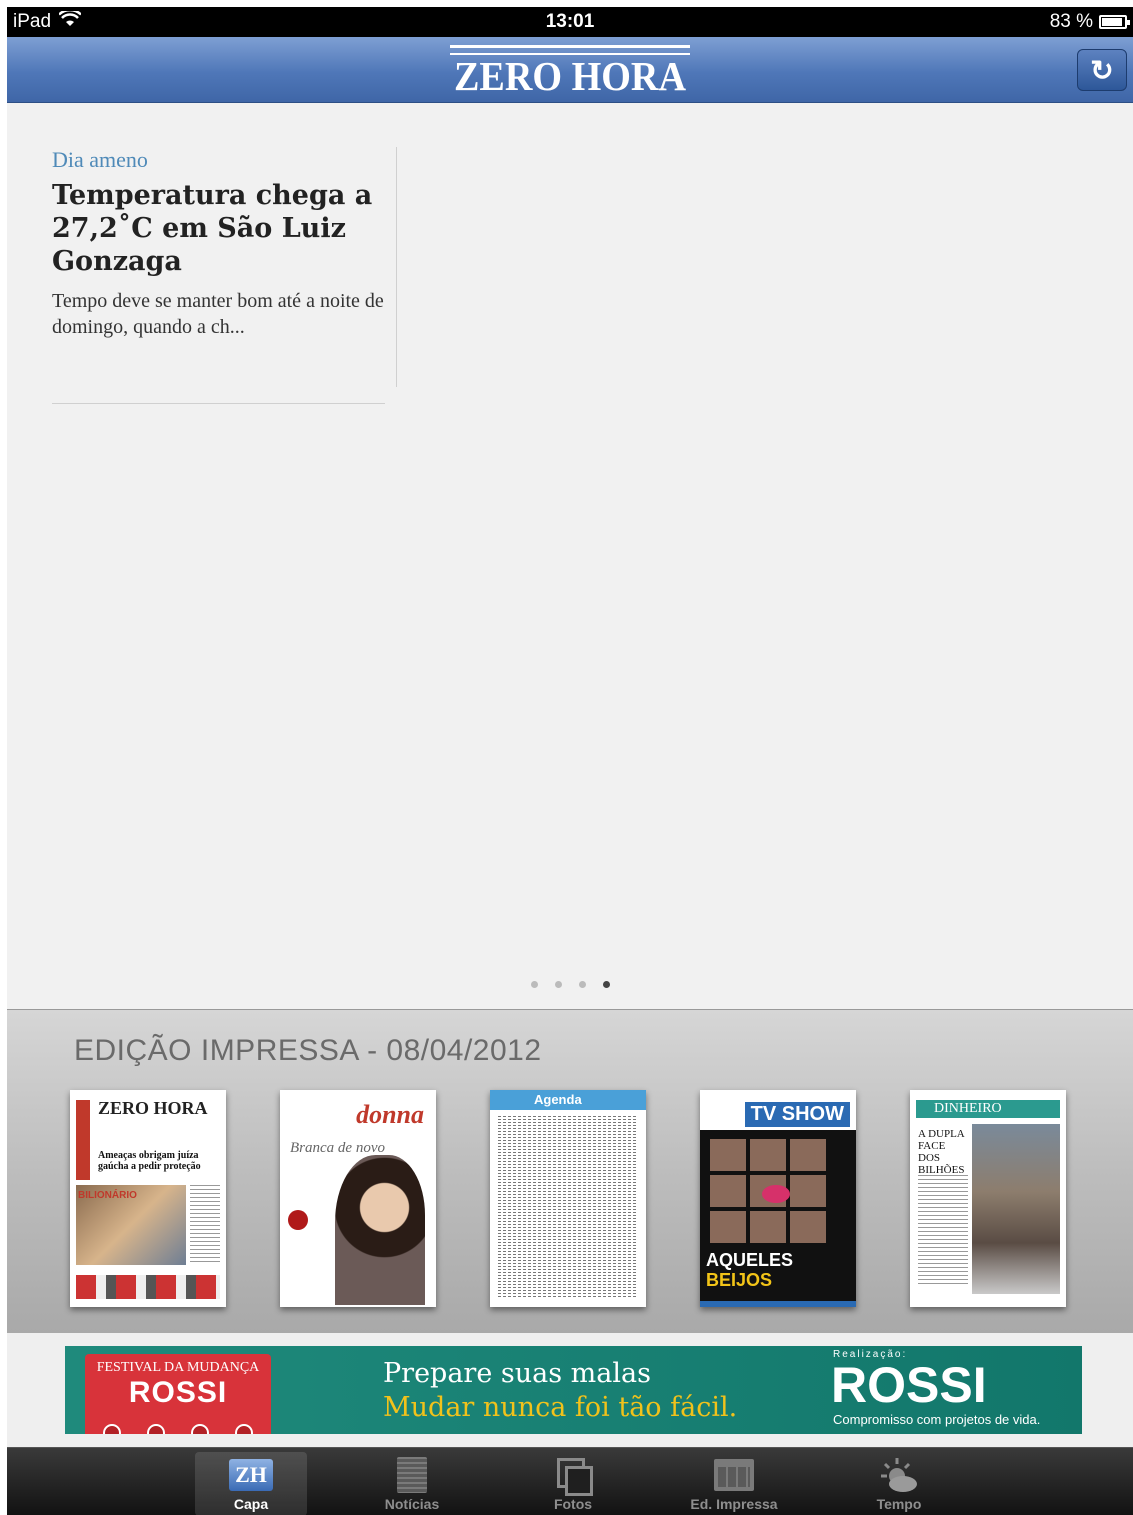 This screenshot has height=1515, width=1133. I want to click on page-indicator, so click(570, 984).